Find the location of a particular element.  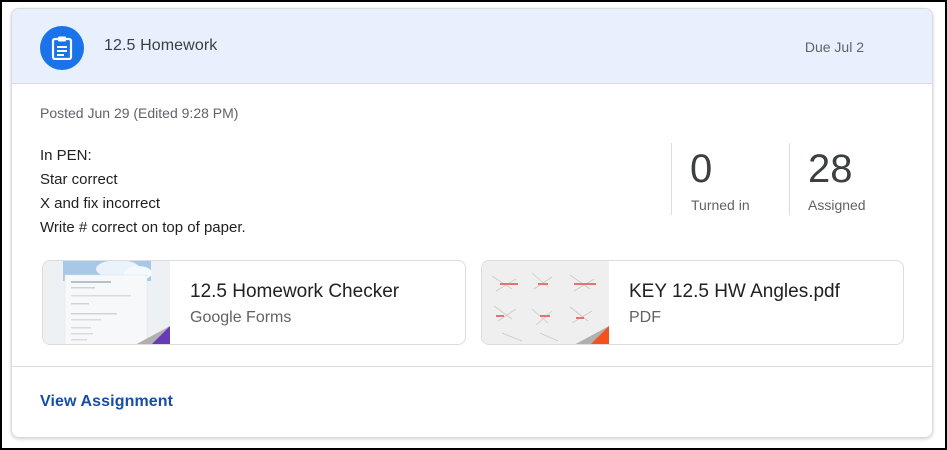

instruction-line: Write # correct on top of paper. is located at coordinates (143, 227).